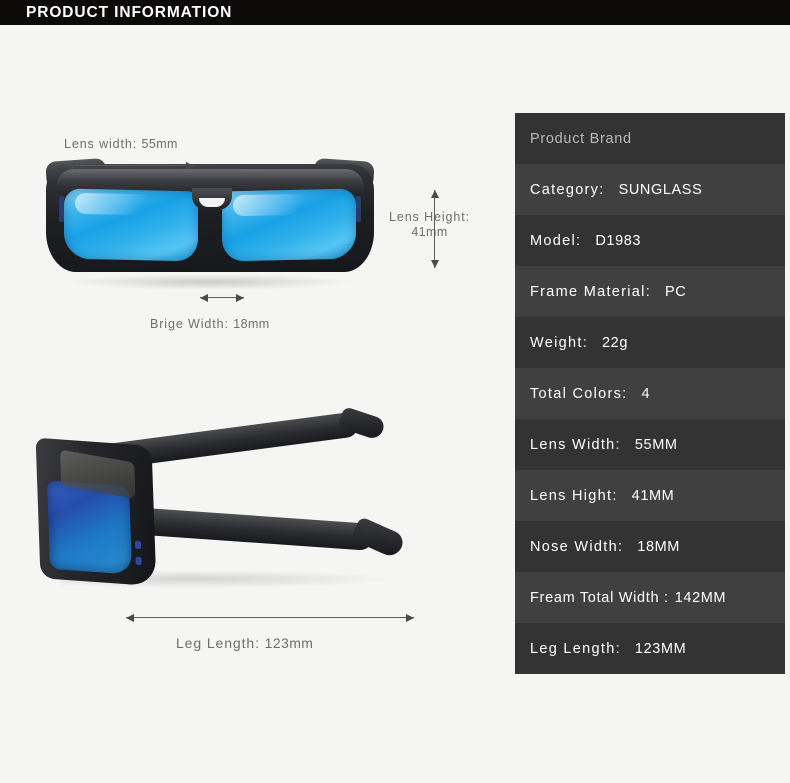  I want to click on table-row: Nose Width: 18MM, so click(650, 546).